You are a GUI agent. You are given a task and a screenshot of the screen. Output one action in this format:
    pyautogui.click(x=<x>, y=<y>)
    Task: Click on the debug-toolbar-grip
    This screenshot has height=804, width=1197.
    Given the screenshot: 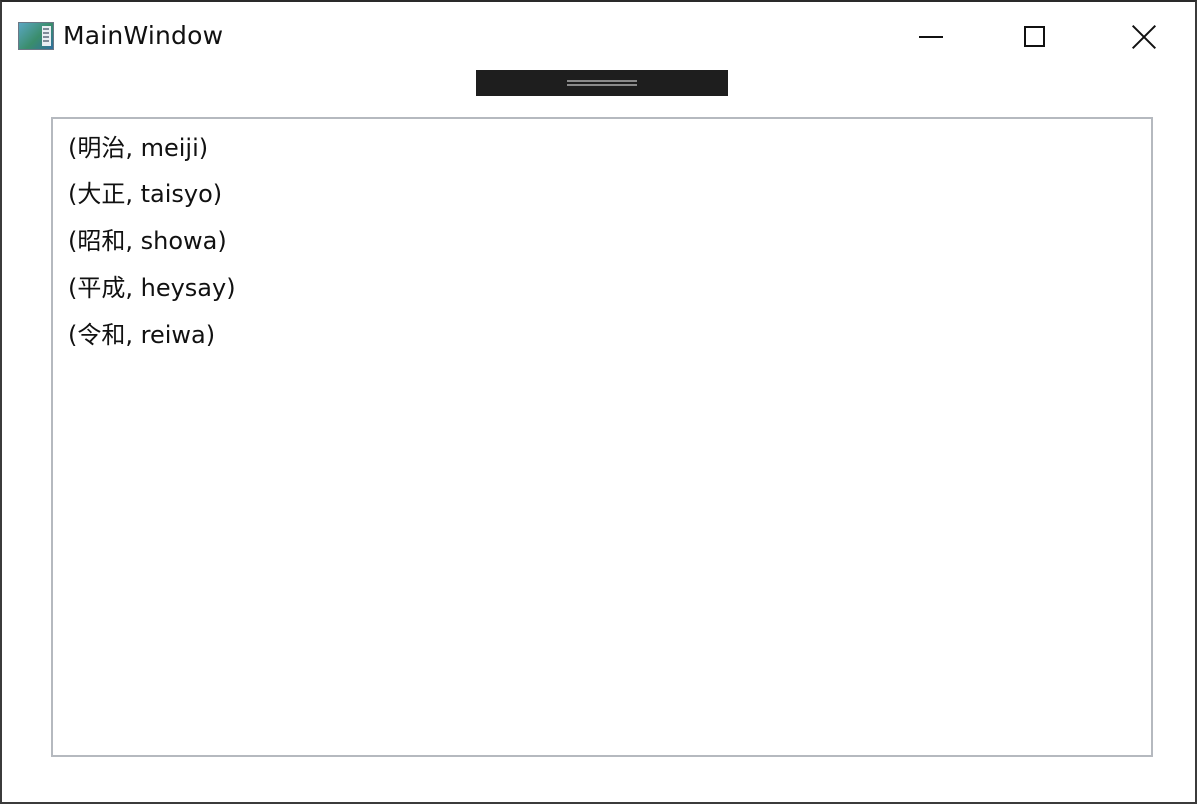 What is the action you would take?
    pyautogui.click(x=602, y=83)
    